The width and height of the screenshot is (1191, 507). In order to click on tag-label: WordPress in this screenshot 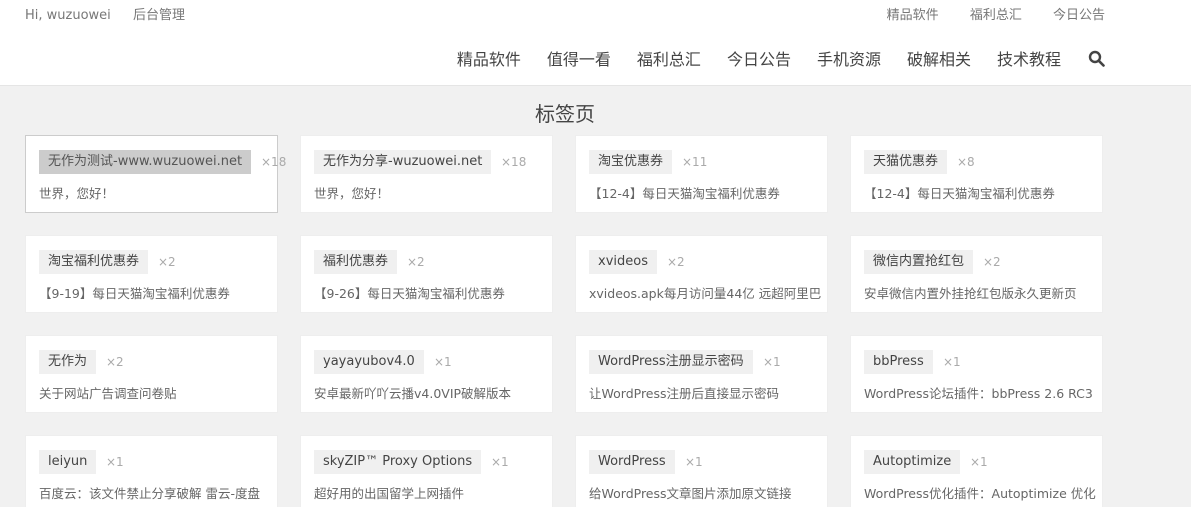, I will do `click(632, 462)`.